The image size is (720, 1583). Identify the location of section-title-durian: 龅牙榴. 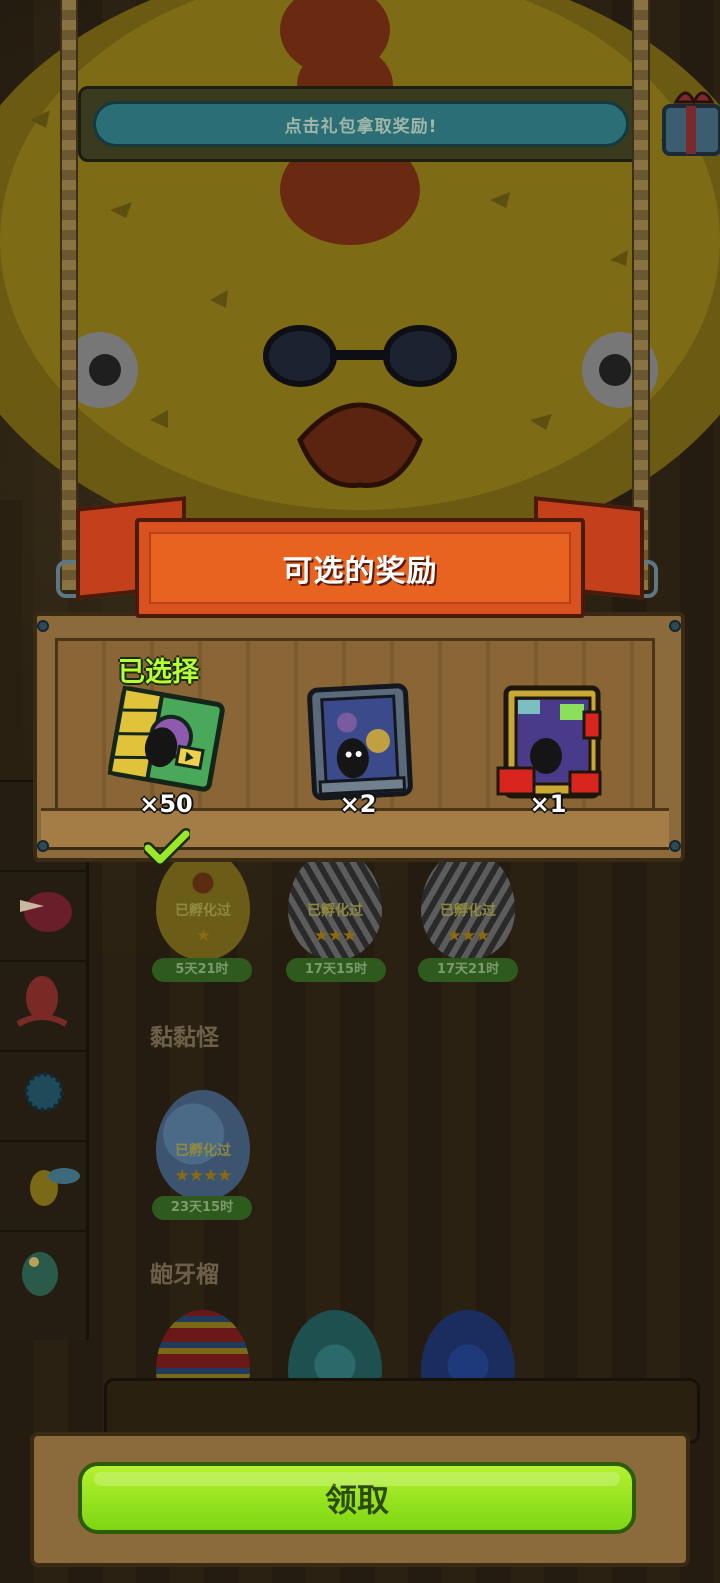
(184, 1275).